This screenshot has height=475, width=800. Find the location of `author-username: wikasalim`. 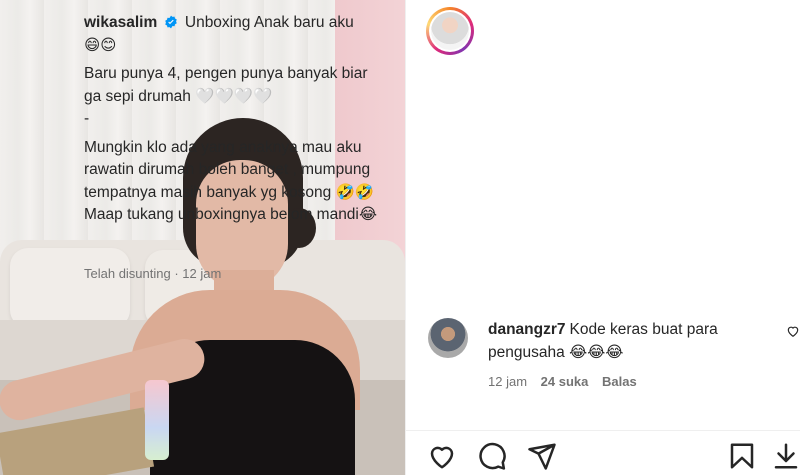

author-username: wikasalim is located at coordinates (120, 22).